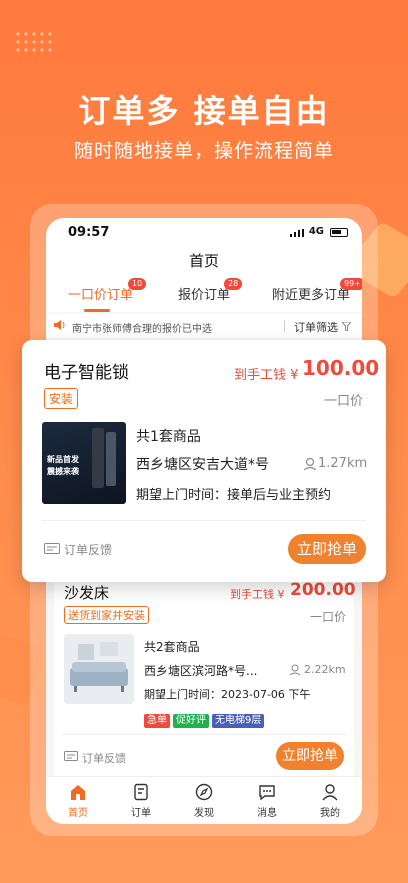  I want to click on tab-underline, so click(97, 310).